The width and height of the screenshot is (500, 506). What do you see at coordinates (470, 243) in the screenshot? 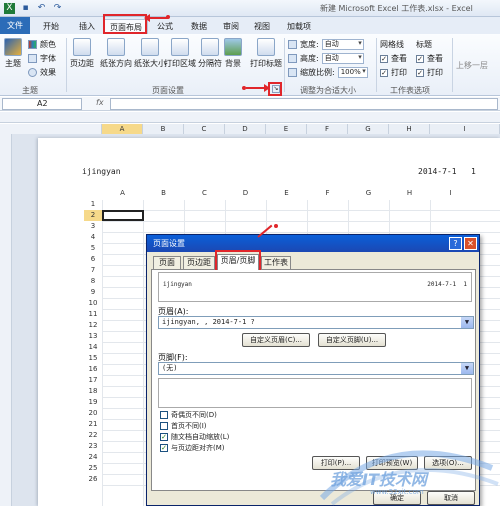
I see `close-icon: ✕` at bounding box center [470, 243].